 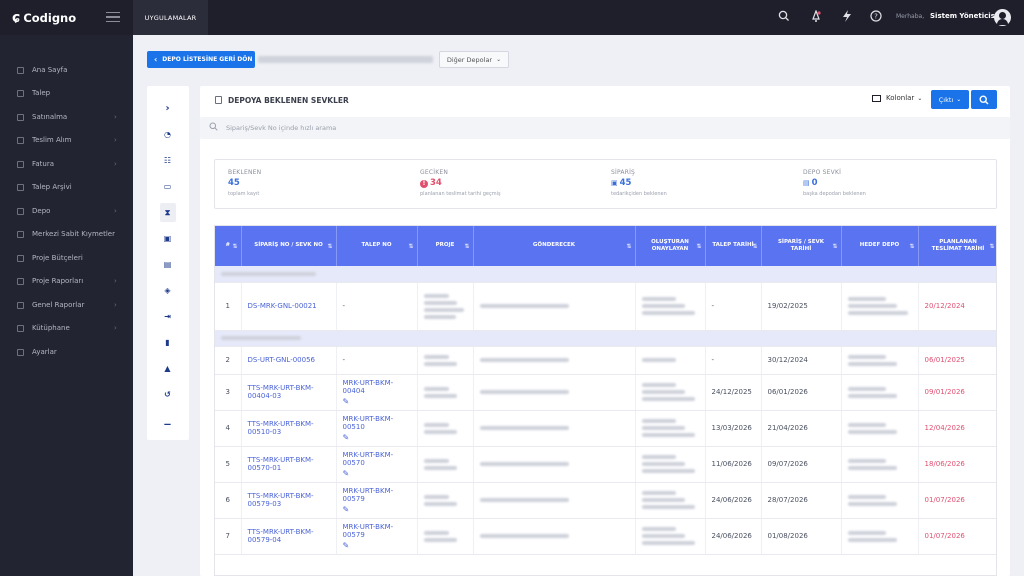 I want to click on box-icon: ◈, so click(x=167, y=290).